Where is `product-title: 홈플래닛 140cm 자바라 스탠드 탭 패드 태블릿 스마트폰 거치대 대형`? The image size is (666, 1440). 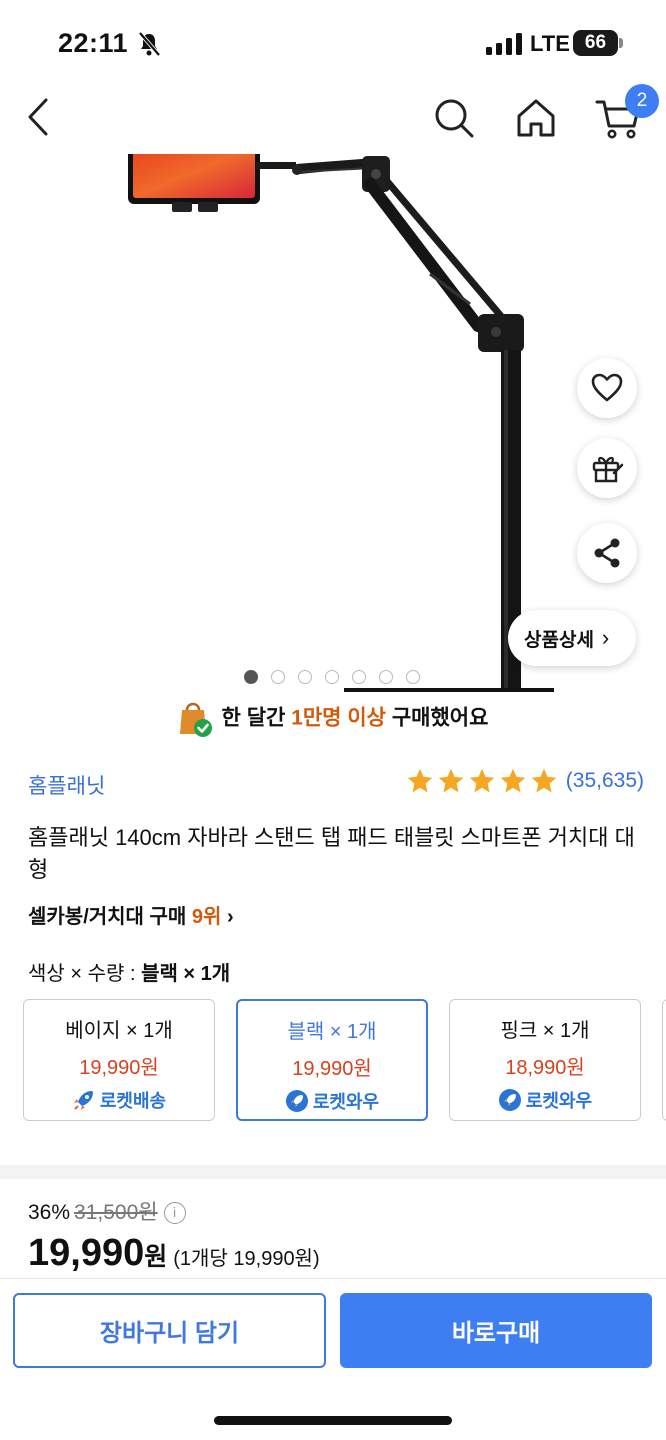
product-title: 홈플래닛 140cm 자바라 스탠드 탭 패드 태블릿 스마트폰 거치대 대형 is located at coordinates (331, 853).